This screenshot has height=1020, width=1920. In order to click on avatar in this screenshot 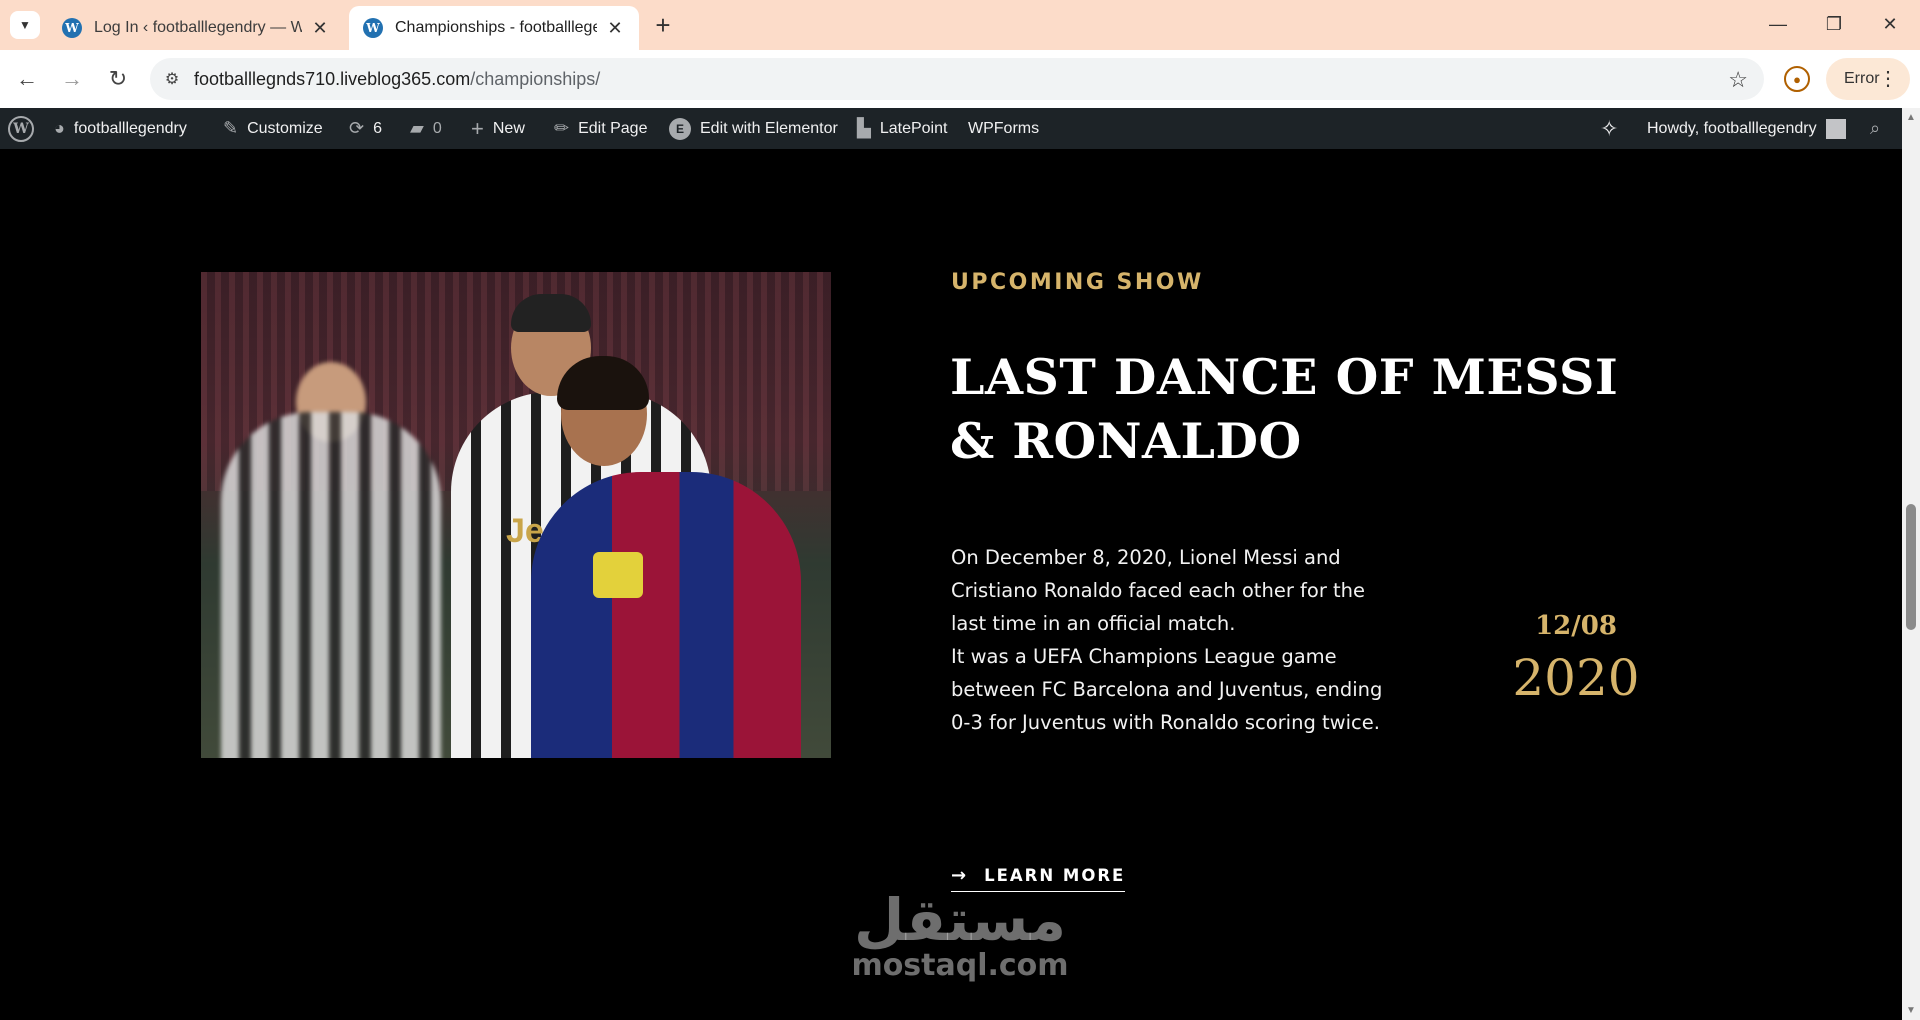, I will do `click(1835, 128)`.